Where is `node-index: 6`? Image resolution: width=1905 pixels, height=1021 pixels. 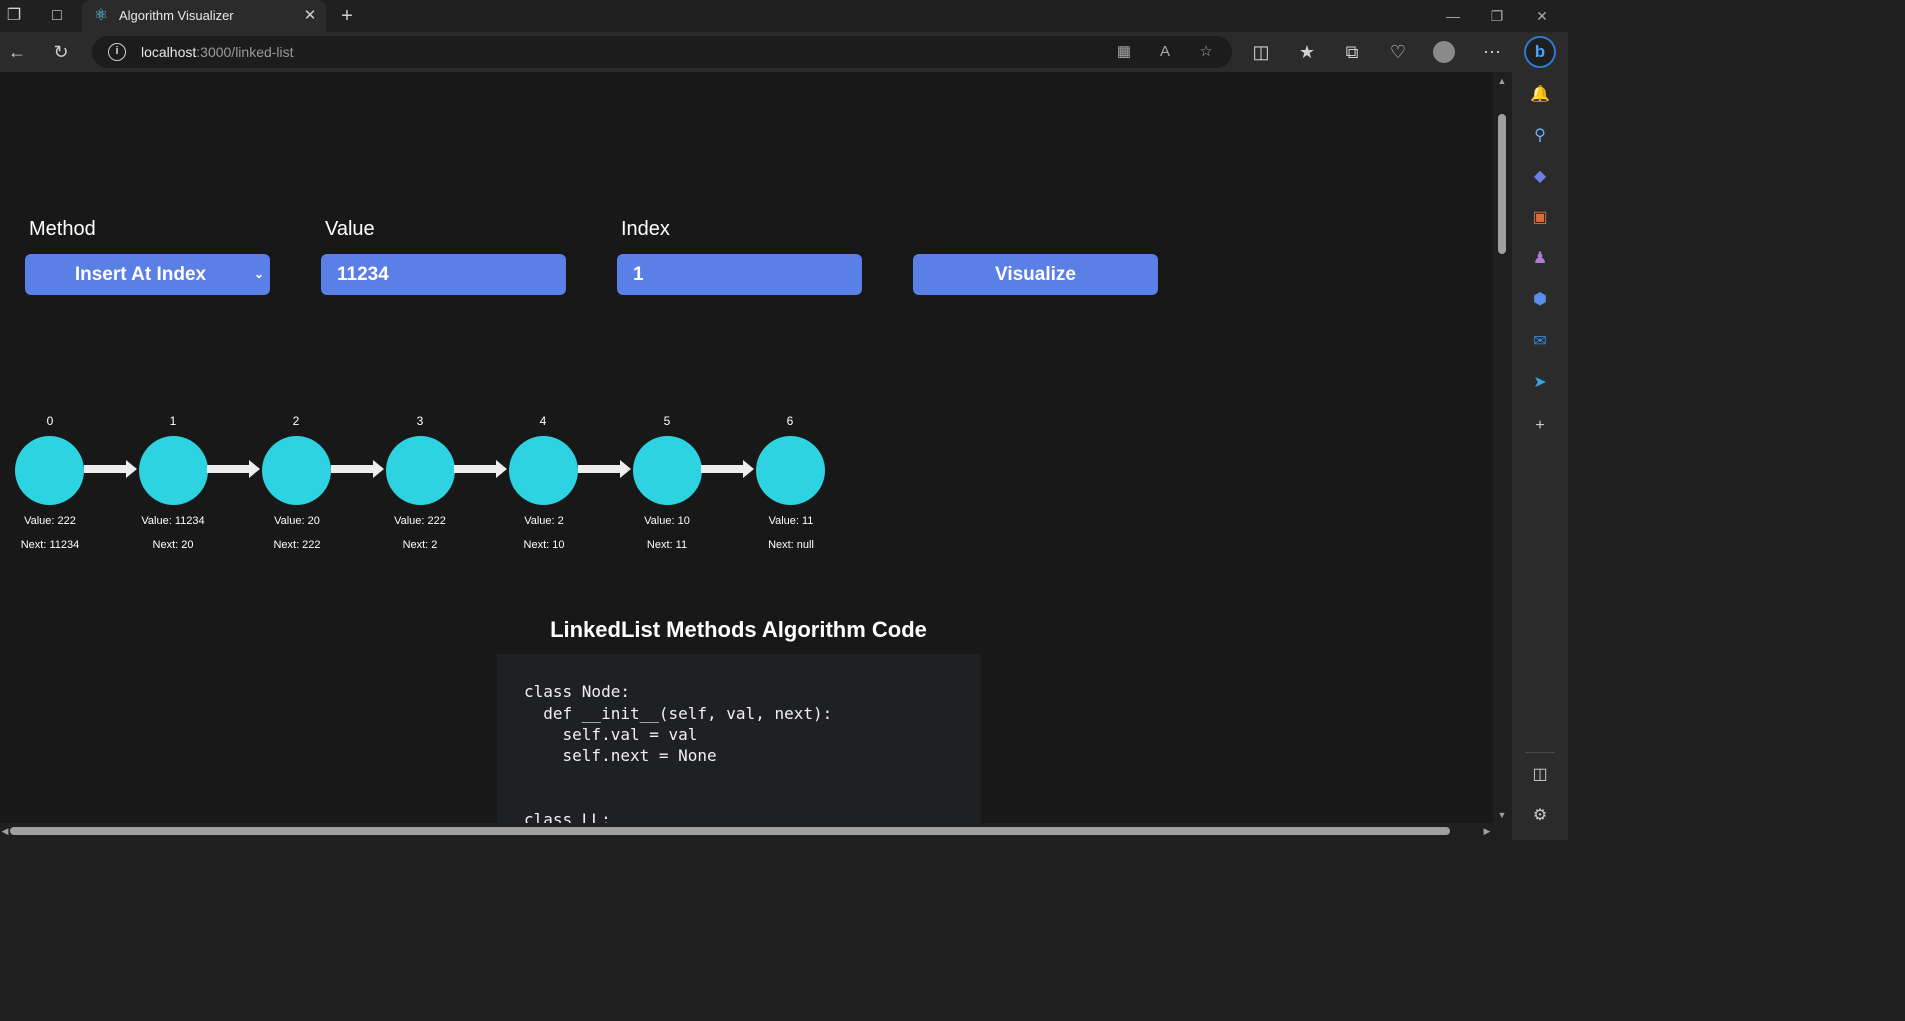 node-index: 6 is located at coordinates (790, 421).